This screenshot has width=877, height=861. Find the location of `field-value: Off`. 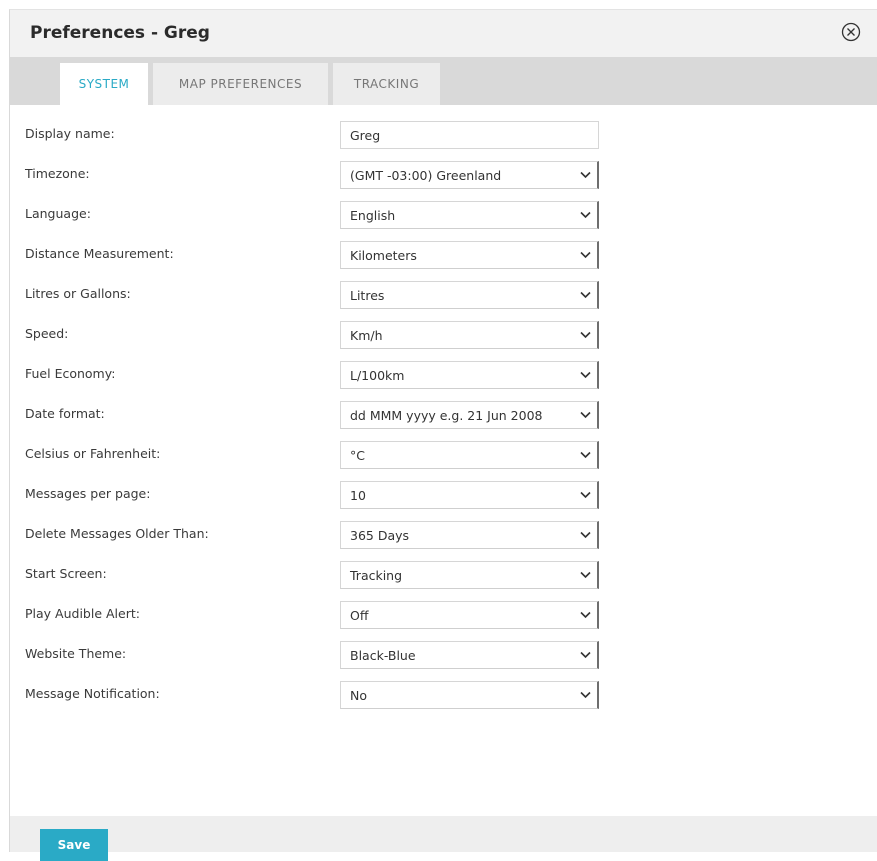

field-value: Off is located at coordinates (359, 615).